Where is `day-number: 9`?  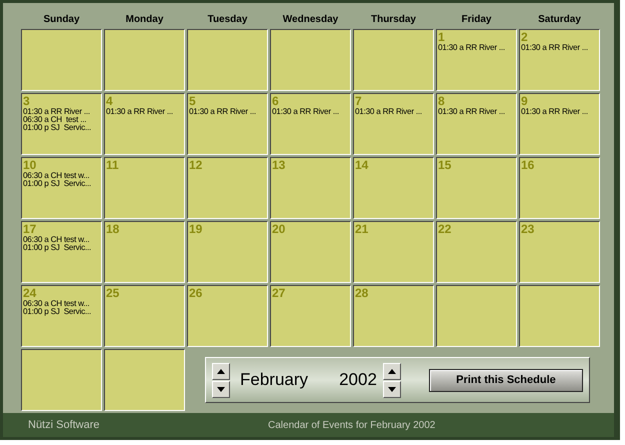 day-number: 9 is located at coordinates (524, 101).